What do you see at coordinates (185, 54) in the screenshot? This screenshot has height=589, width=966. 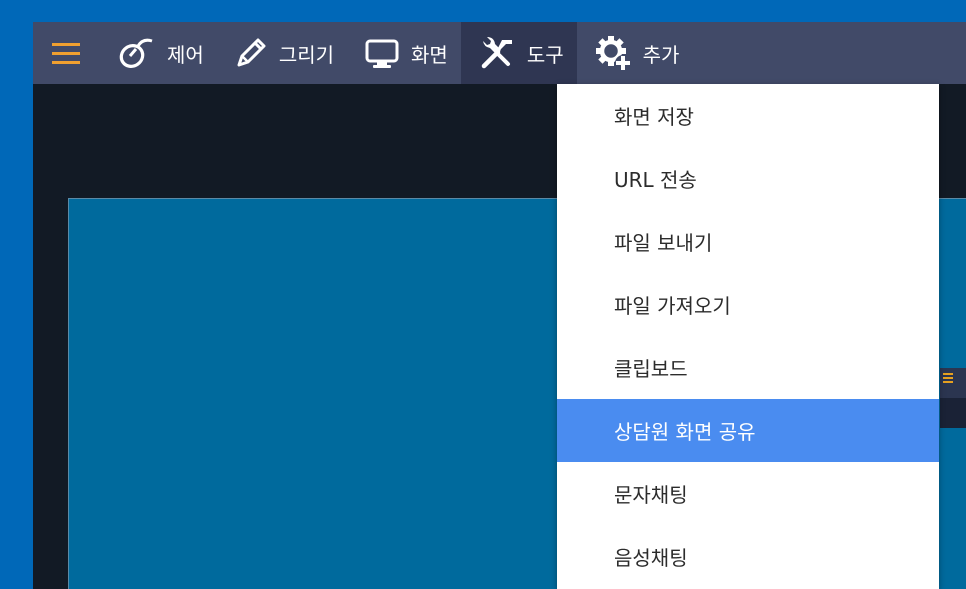 I see `toolbar-control-label: 제어` at bounding box center [185, 54].